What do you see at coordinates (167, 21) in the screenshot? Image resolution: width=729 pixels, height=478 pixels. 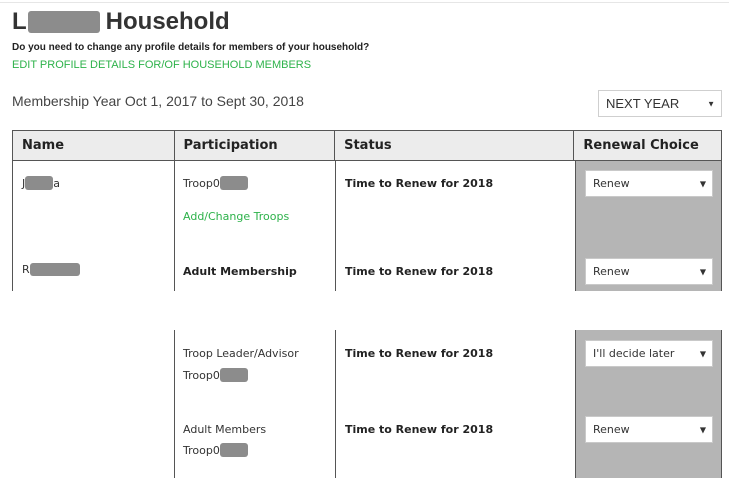 I see `title-suffix: Household` at bounding box center [167, 21].